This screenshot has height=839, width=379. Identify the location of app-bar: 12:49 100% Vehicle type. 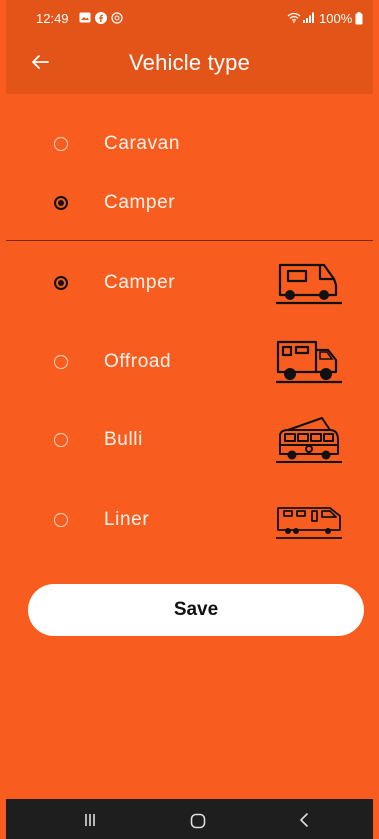
(189, 47).